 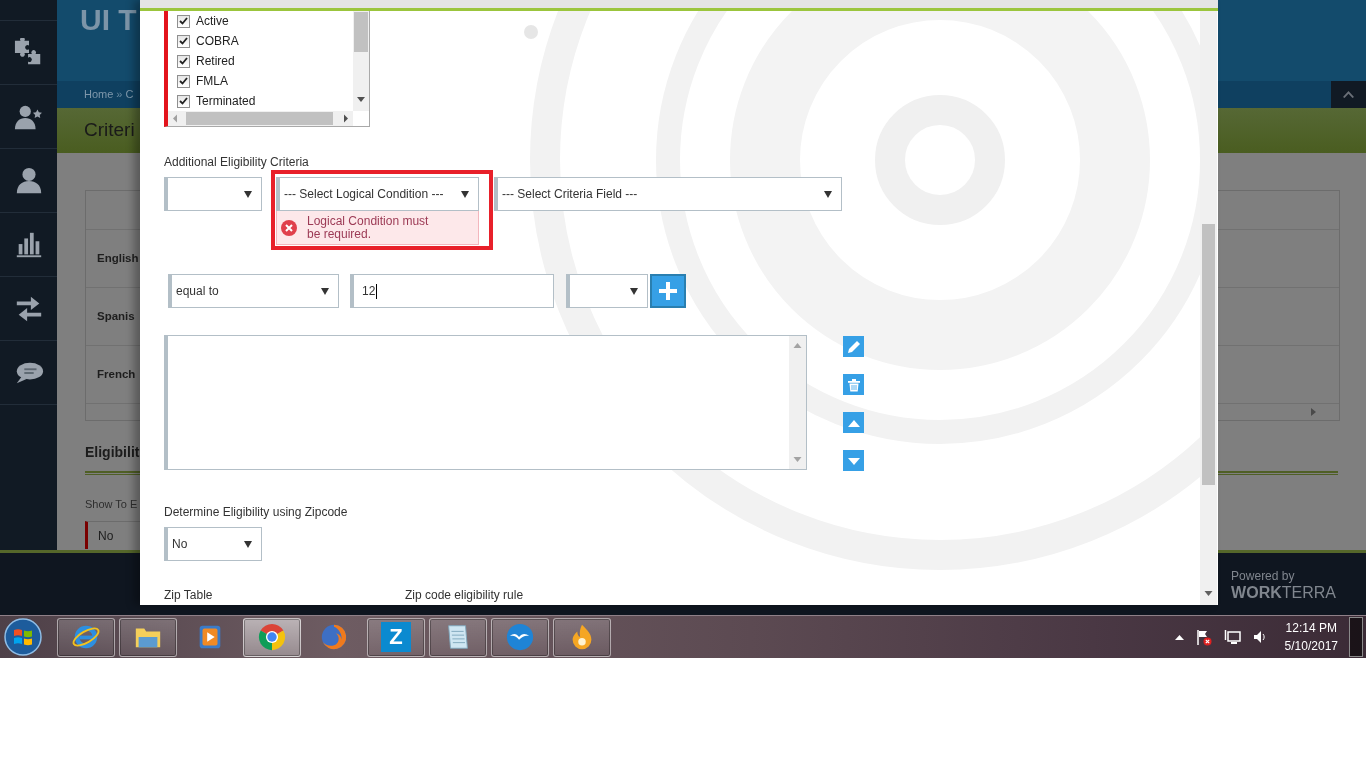 I want to click on gulls-circle-icon, so click(x=520, y=637).